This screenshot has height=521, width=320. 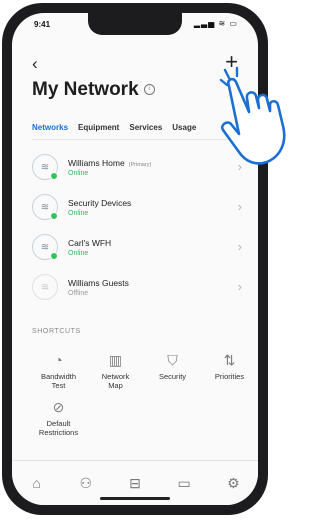 I want to click on tapping-hand-icon, so click(x=252, y=115).